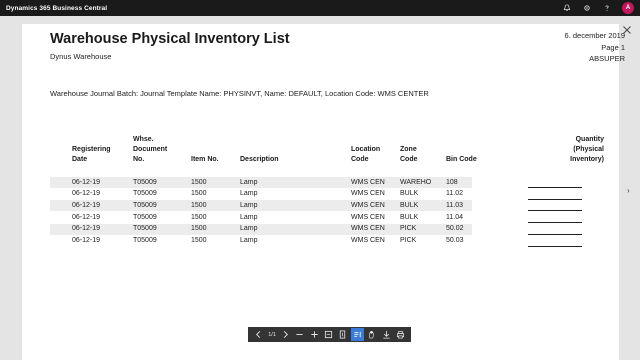  Describe the element at coordinates (261, 182) in the screenshot. I see `table-row: 06-12-19 T05009 1500 Lamp WMS CEN WAREHO 108` at that location.